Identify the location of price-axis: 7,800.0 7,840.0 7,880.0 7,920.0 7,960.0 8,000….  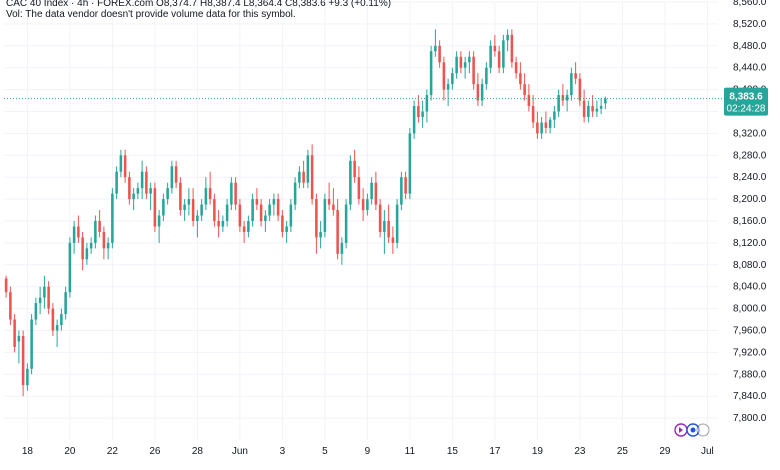
(750, 212).